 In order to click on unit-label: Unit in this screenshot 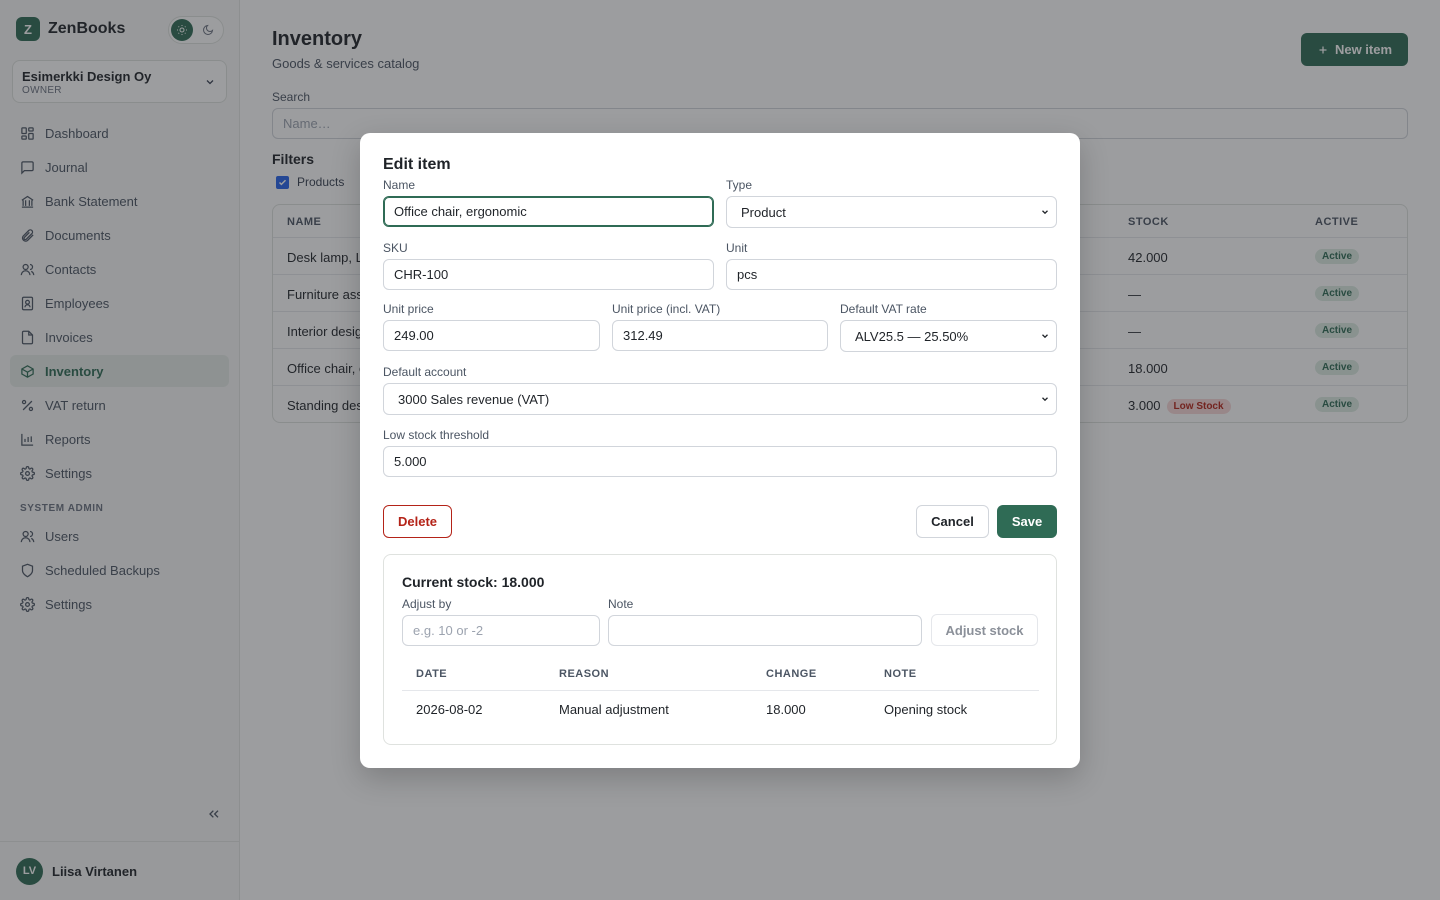, I will do `click(737, 248)`.